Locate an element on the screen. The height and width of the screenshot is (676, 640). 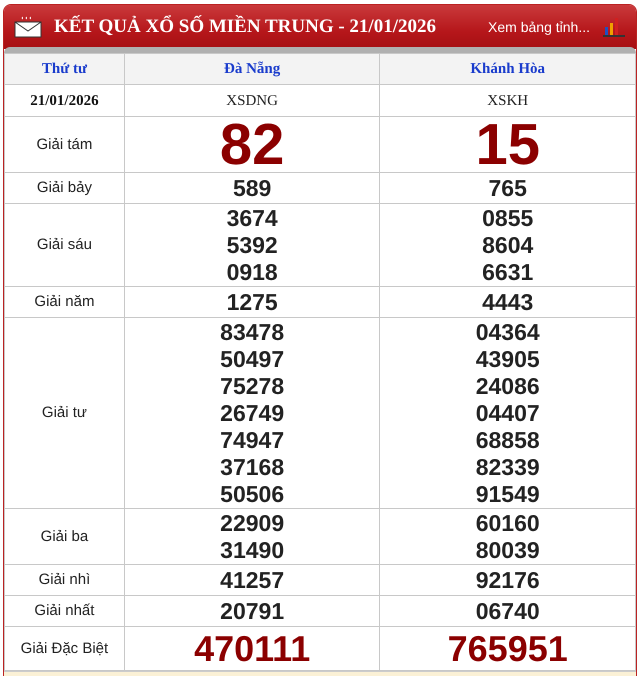
winning-number: 74947 is located at coordinates (252, 440).